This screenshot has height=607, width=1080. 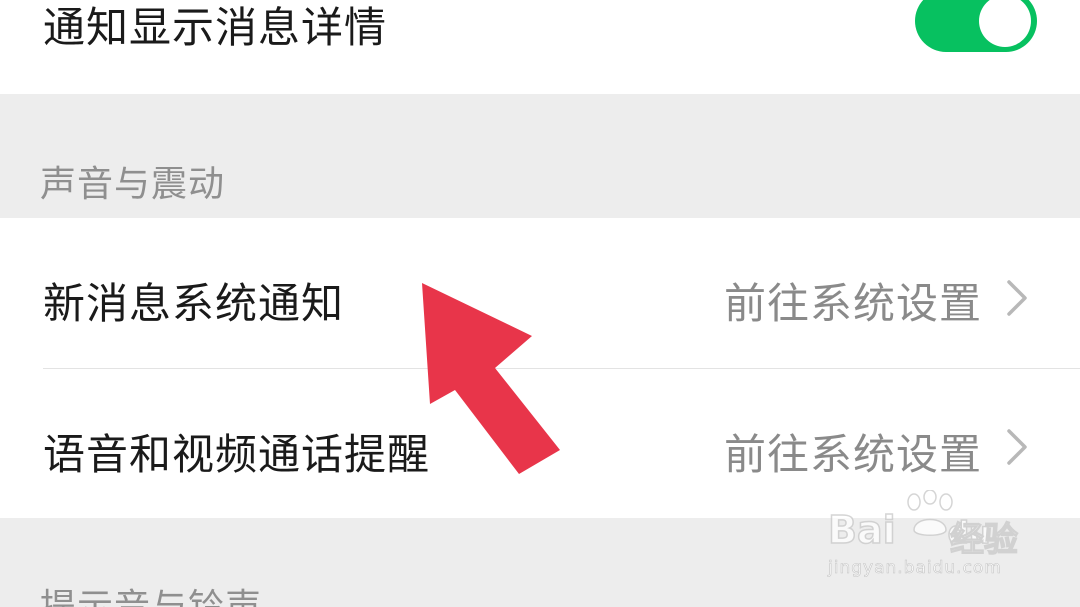 I want to click on notification-details-label: 通知显示消息详情, so click(x=215, y=27).